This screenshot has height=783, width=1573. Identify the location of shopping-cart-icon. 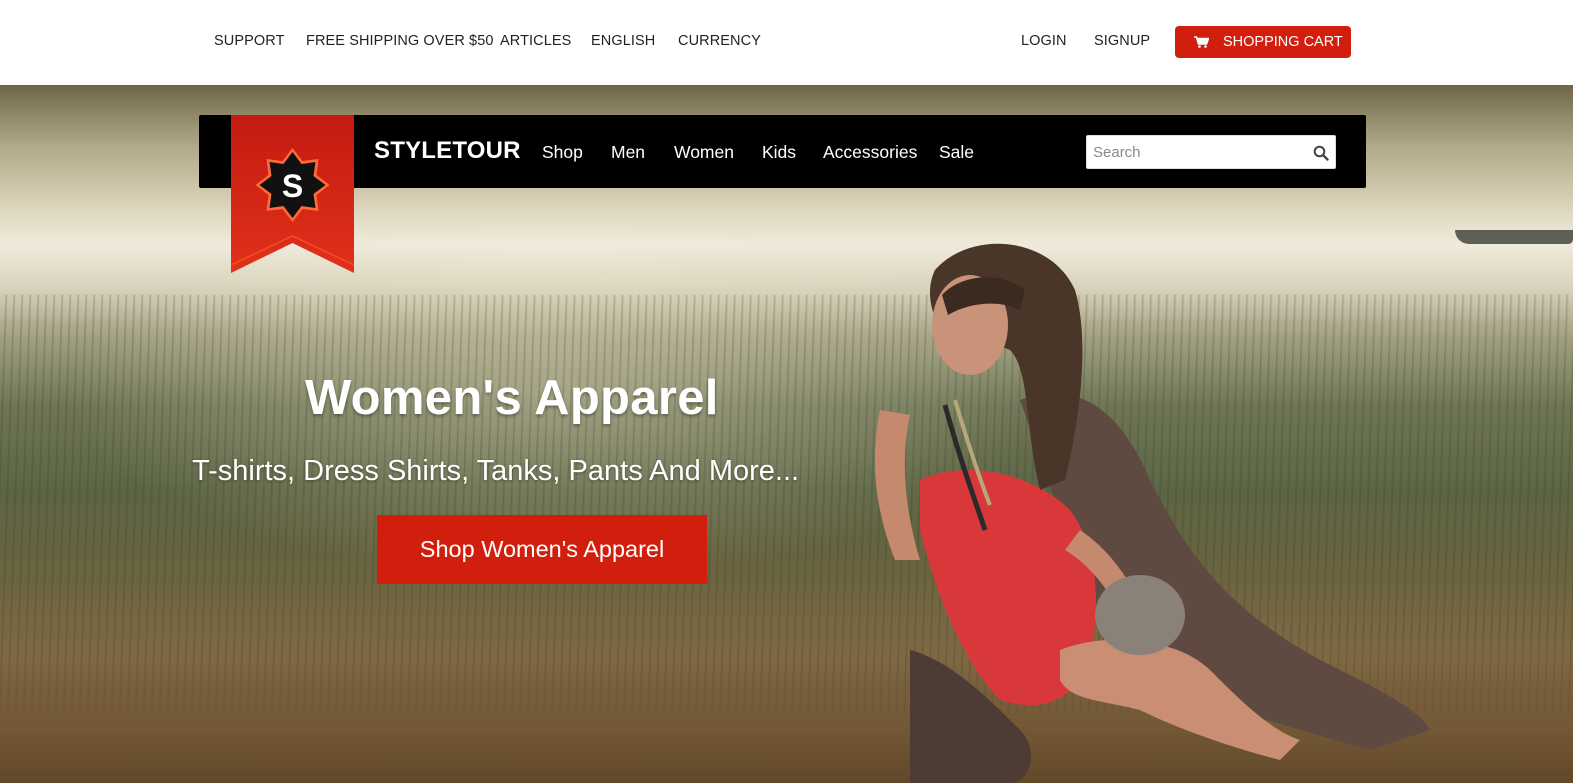
(1201, 42).